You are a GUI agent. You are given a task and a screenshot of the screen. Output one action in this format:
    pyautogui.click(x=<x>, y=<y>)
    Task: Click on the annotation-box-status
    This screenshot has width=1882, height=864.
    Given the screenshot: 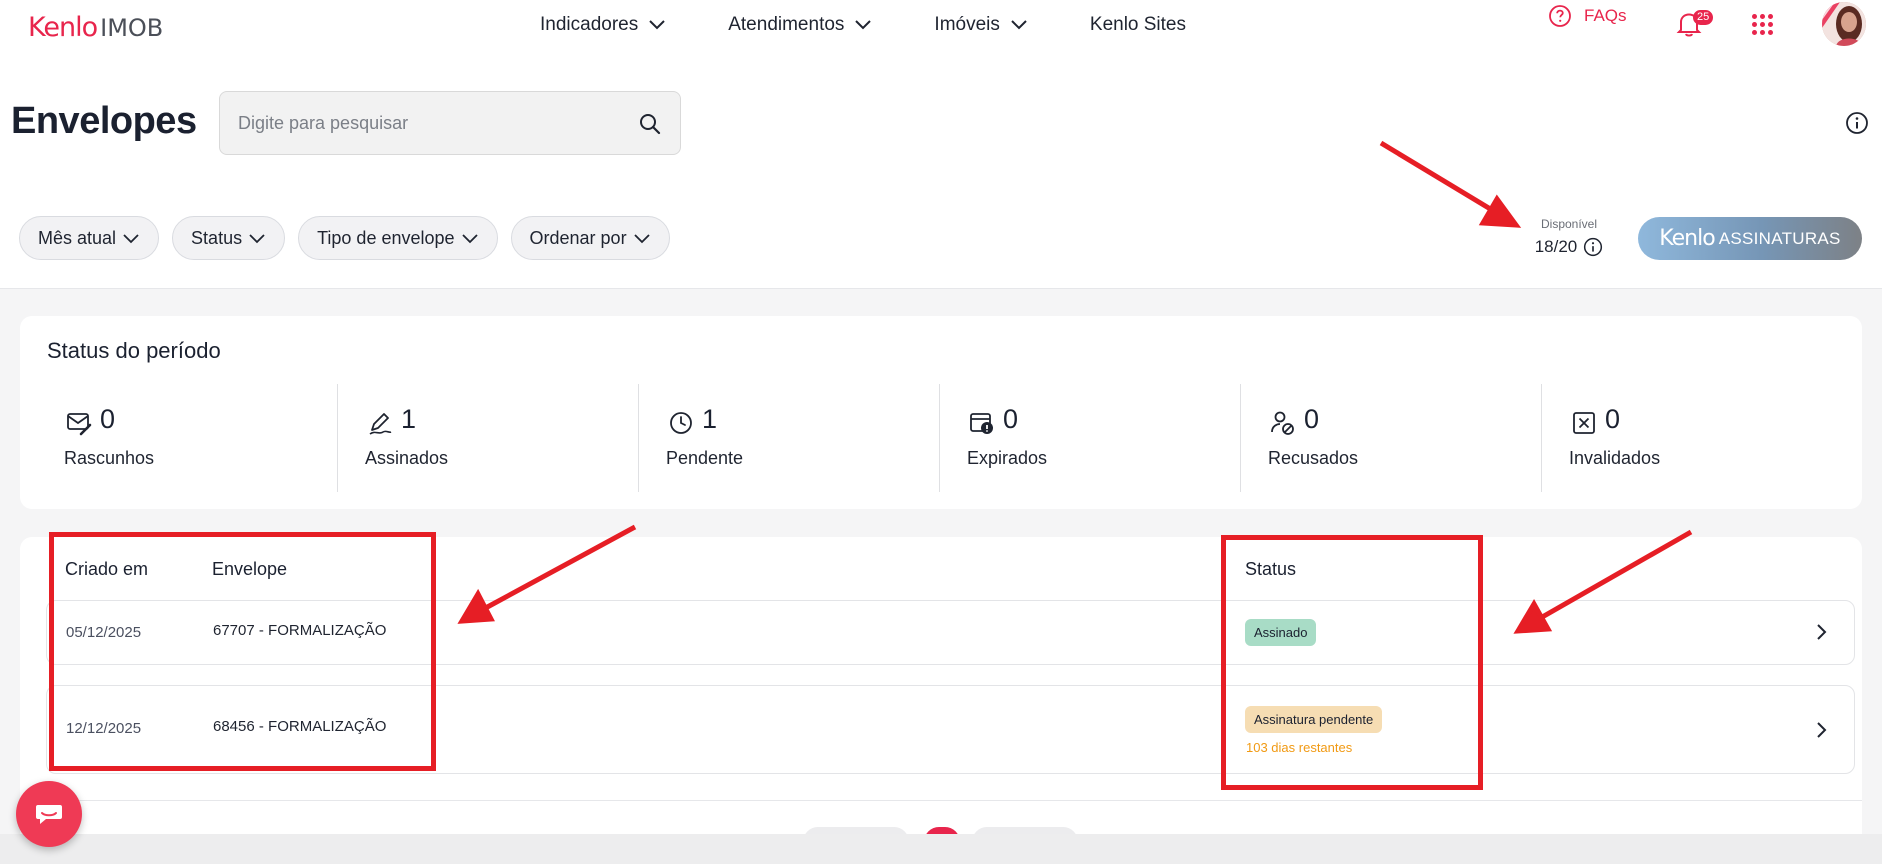 What is the action you would take?
    pyautogui.click(x=1352, y=662)
    